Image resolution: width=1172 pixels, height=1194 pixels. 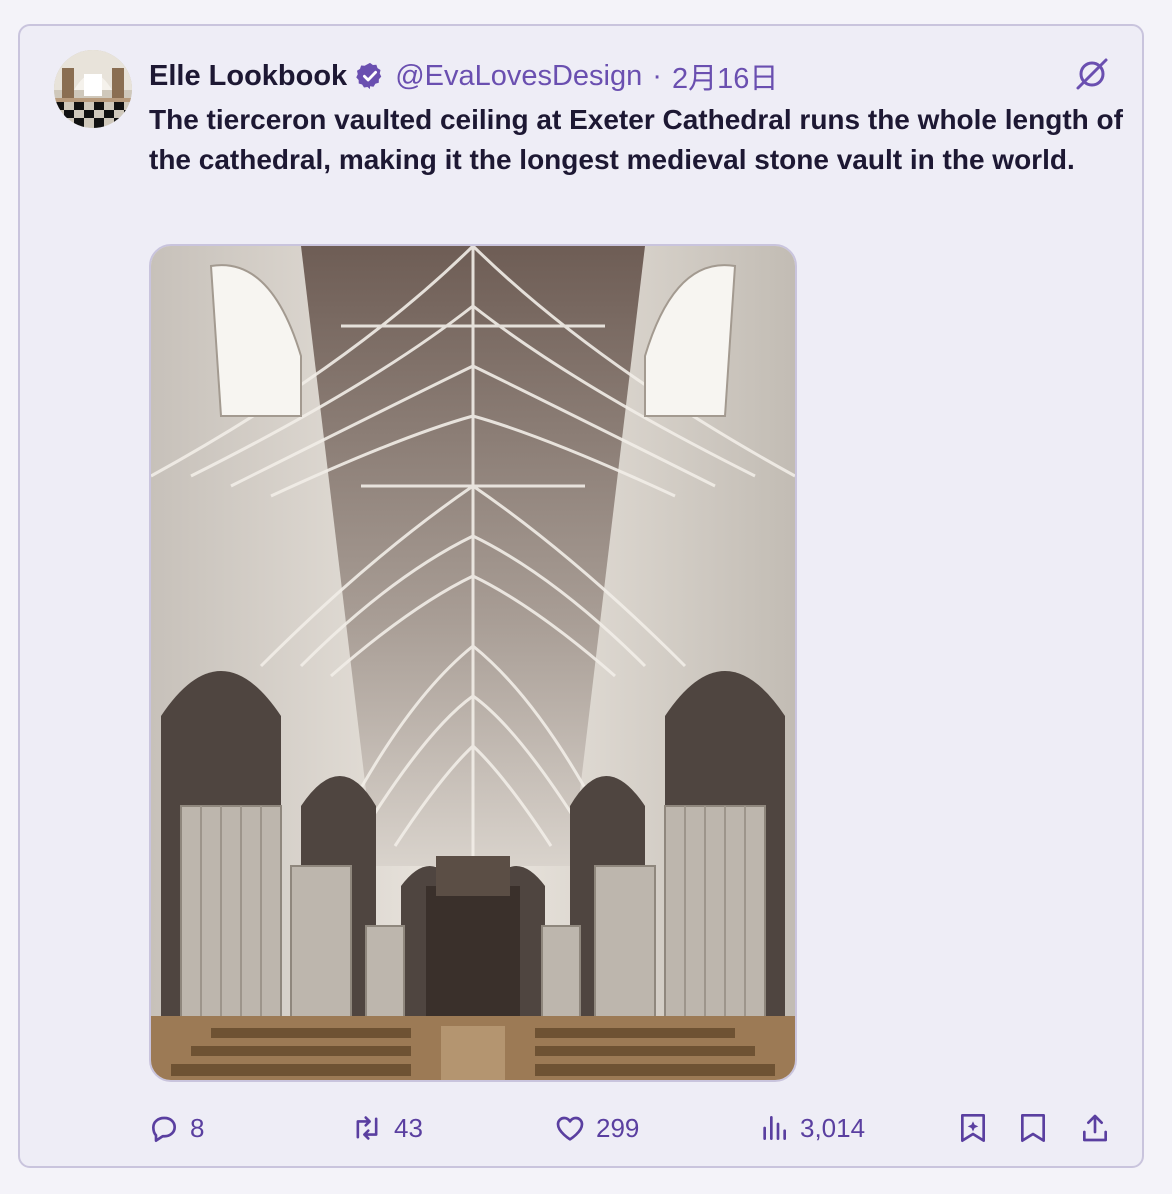 What do you see at coordinates (370, 76) in the screenshot?
I see `verified-badge-icon` at bounding box center [370, 76].